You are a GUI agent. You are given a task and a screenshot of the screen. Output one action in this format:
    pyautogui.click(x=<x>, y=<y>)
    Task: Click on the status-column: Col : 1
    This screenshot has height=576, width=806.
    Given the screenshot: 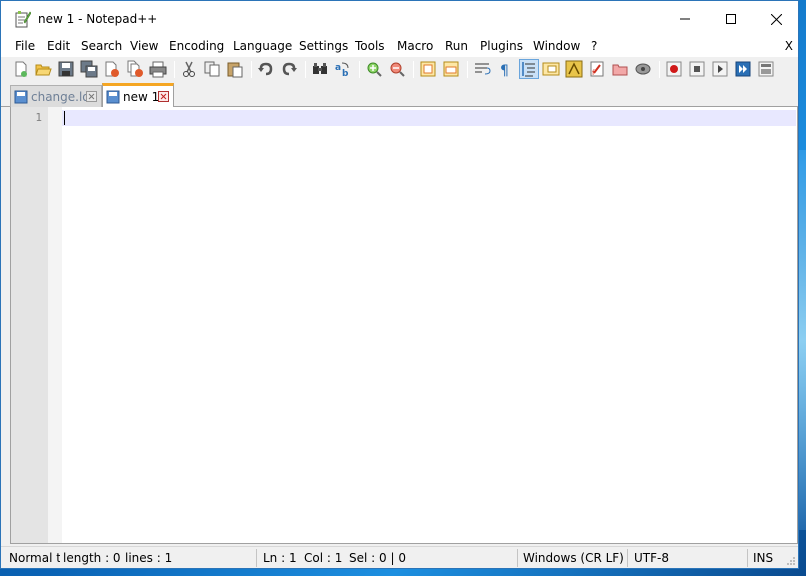 What is the action you would take?
    pyautogui.click(x=323, y=558)
    